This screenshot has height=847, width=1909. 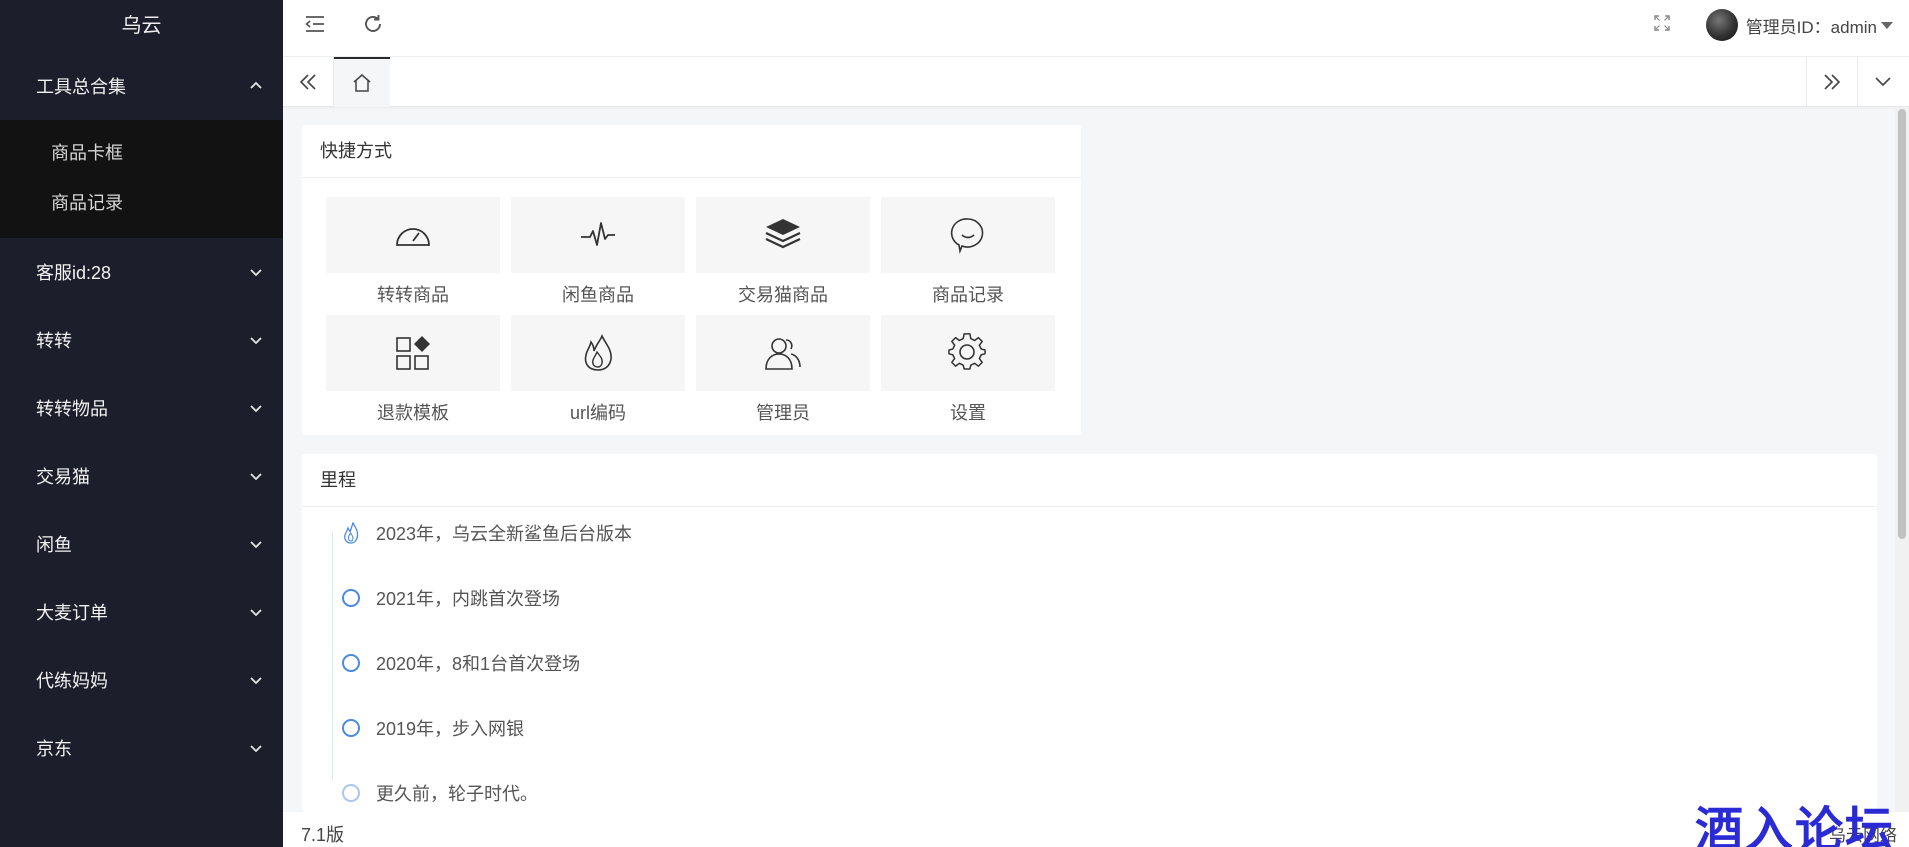 I want to click on gear-icon, so click(x=967, y=351).